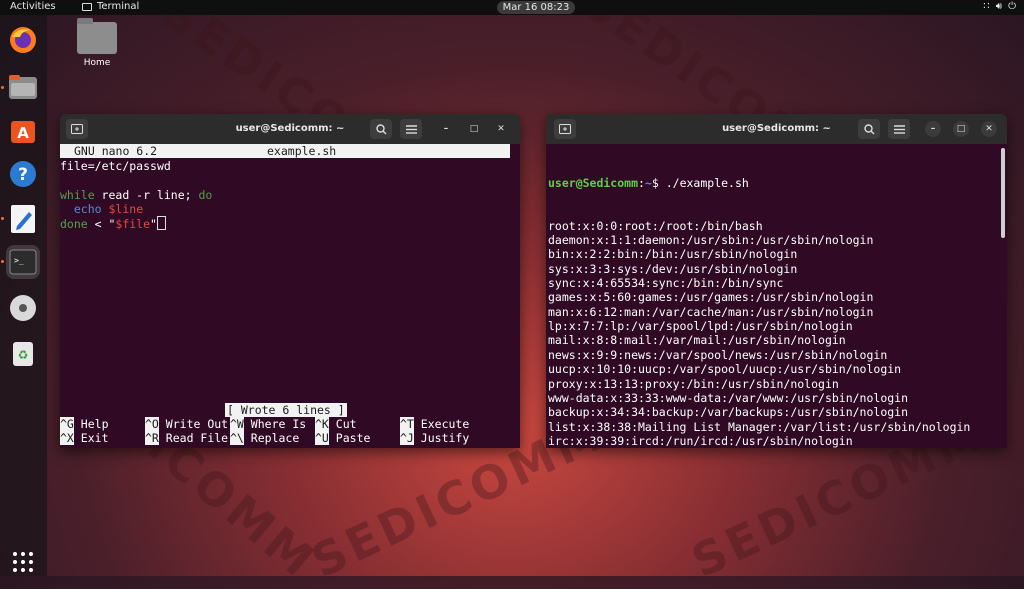 Image resolution: width=1024 pixels, height=589 pixels. I want to click on system-tray: ∷ 🔊︎ ⏻, so click(999, 6).